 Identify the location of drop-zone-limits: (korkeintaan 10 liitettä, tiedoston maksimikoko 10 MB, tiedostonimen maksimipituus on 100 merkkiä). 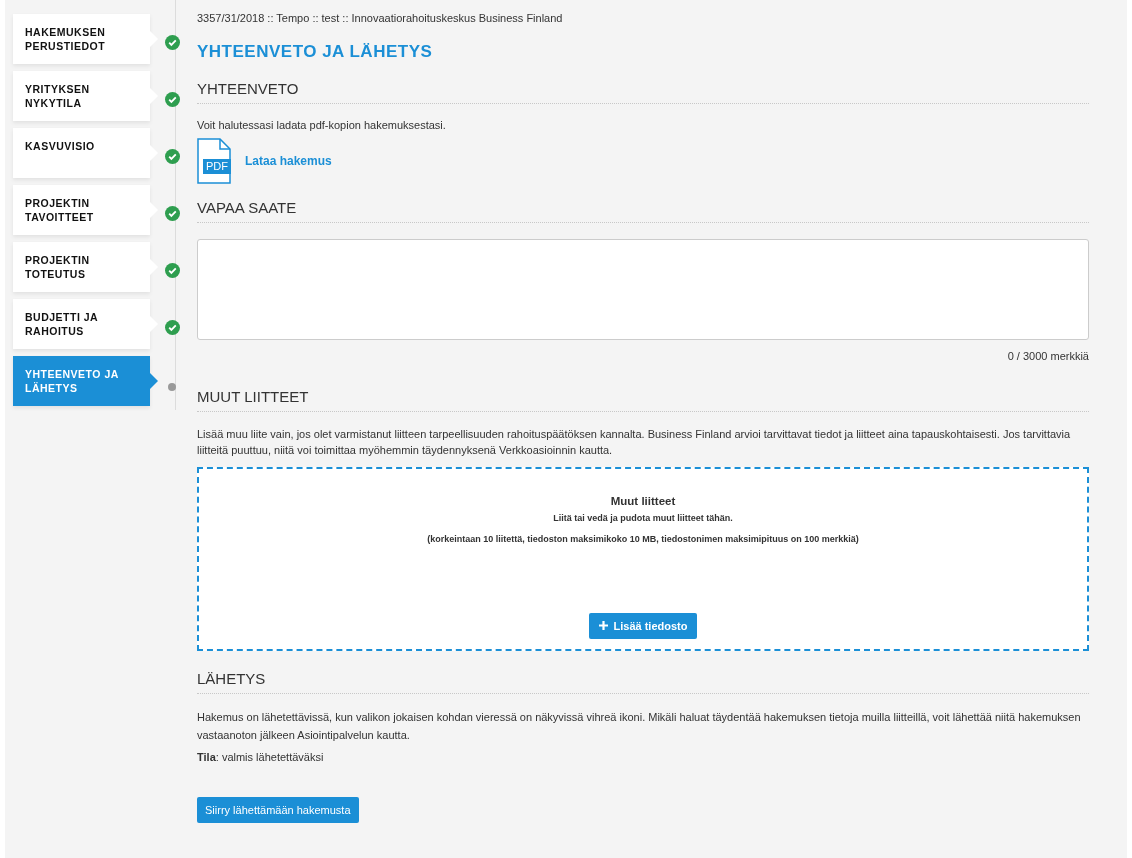
(643, 540).